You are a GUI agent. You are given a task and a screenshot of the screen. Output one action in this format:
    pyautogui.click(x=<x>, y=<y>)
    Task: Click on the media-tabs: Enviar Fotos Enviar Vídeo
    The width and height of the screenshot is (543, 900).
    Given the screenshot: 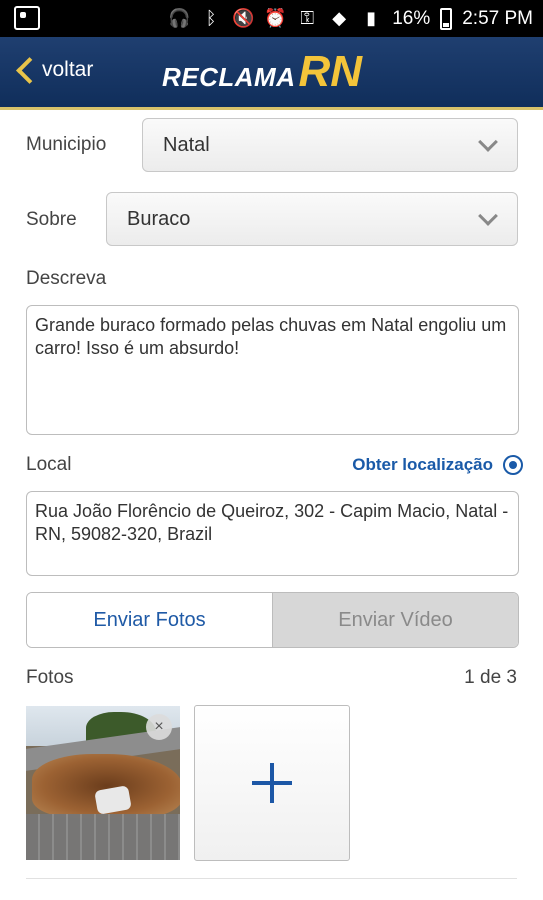 What is the action you would take?
    pyautogui.click(x=272, y=620)
    